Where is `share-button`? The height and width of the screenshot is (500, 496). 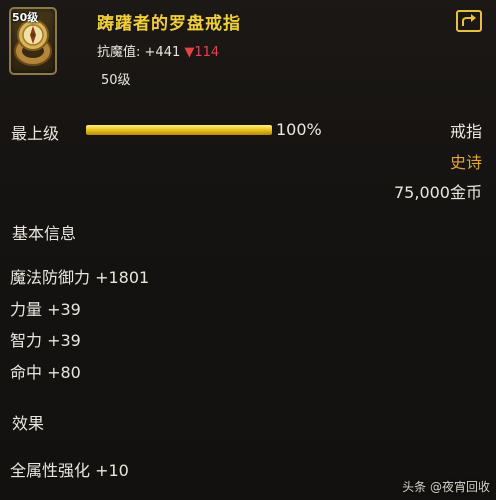
share-button is located at coordinates (469, 21).